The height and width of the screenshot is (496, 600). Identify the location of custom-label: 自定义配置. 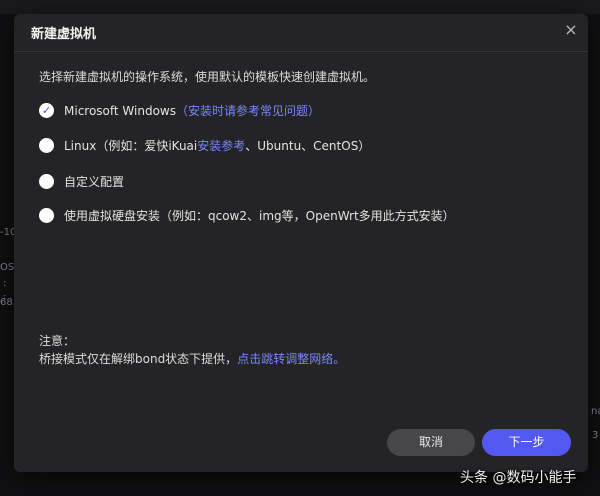
(94, 182).